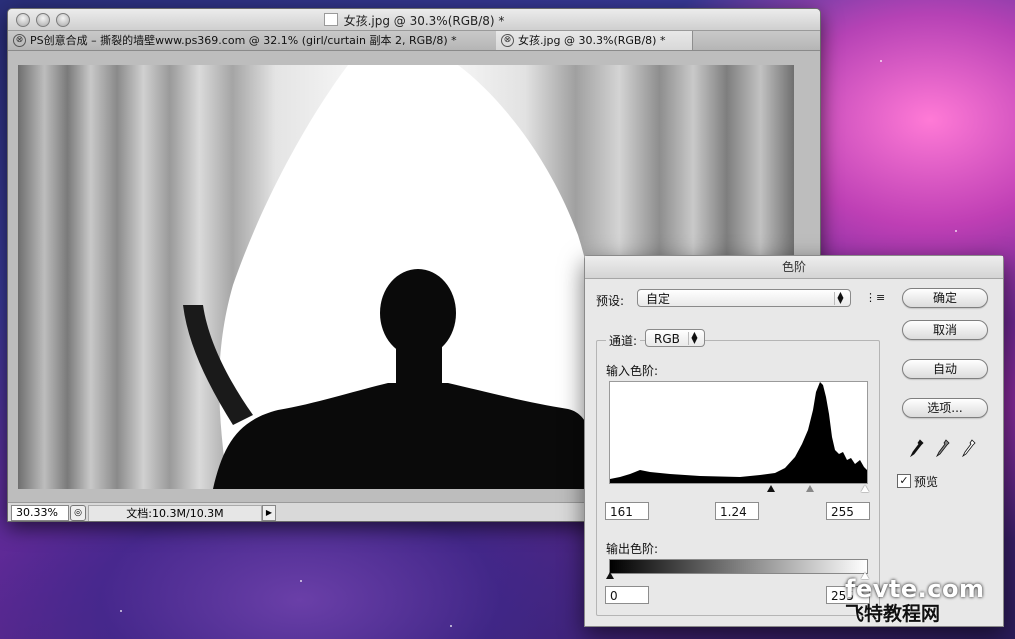  What do you see at coordinates (945, 330) in the screenshot?
I see `cancel-button: 取消` at bounding box center [945, 330].